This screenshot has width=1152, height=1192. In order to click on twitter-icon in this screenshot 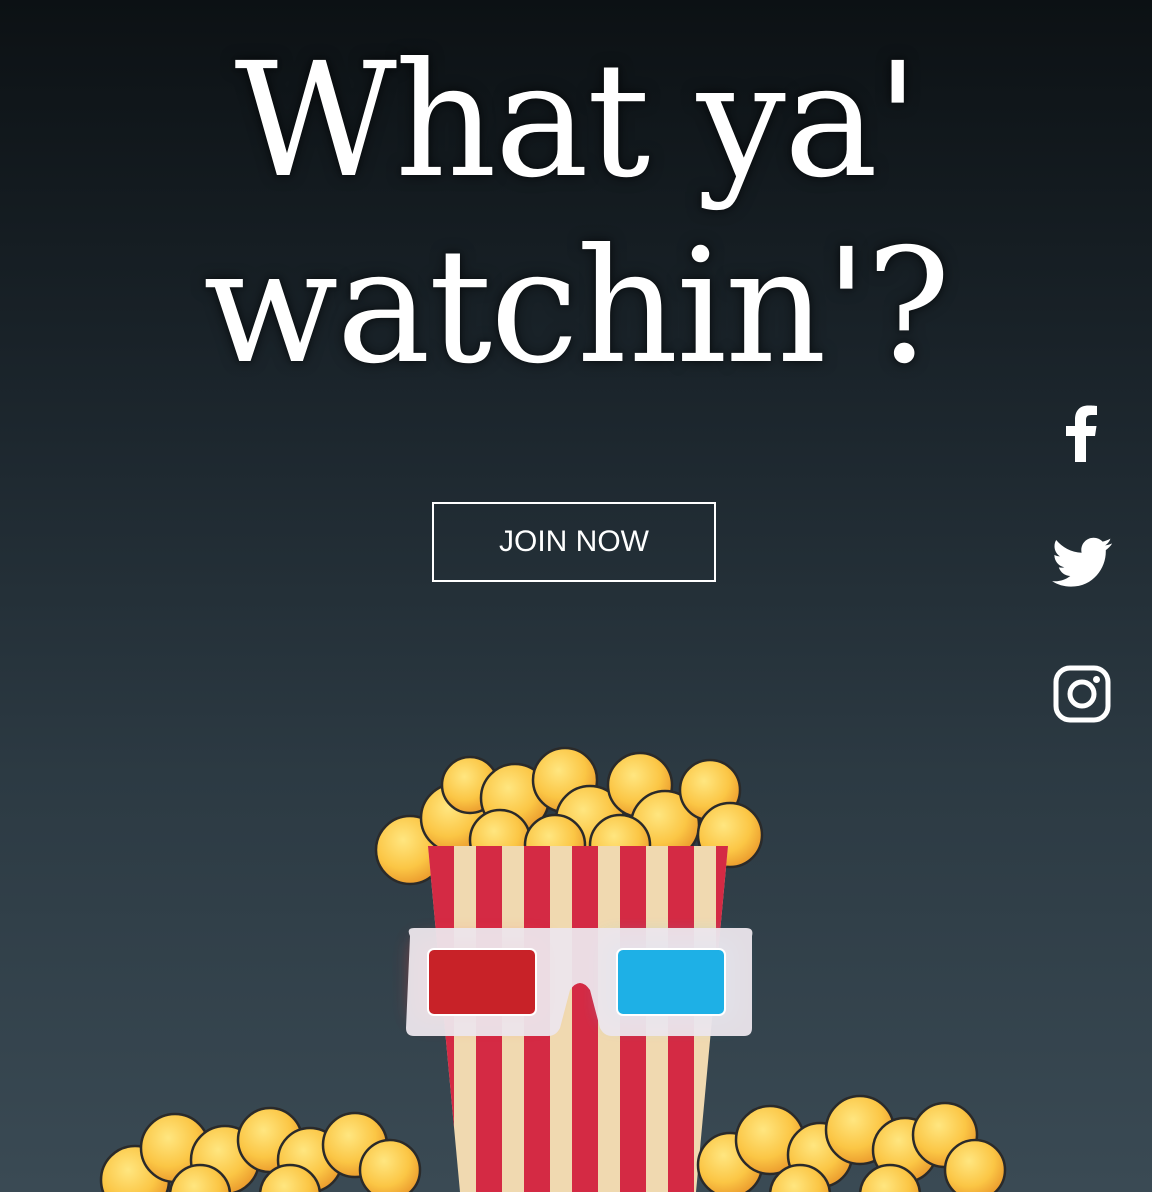, I will do `click(1082, 562)`.